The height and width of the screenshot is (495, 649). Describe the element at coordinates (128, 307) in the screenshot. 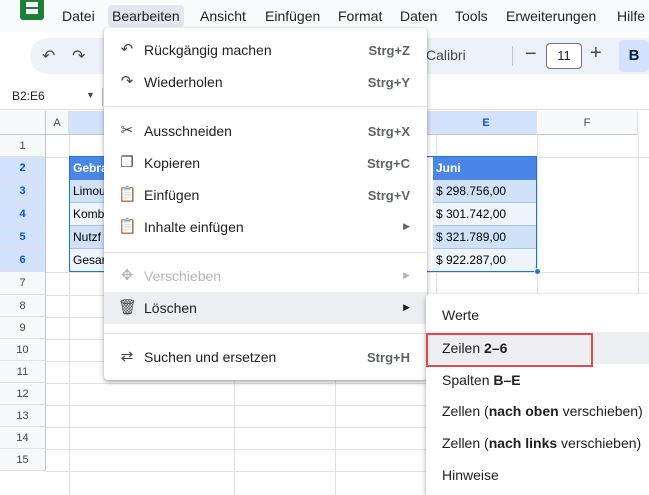

I see `trash-icon: 🗑` at that location.